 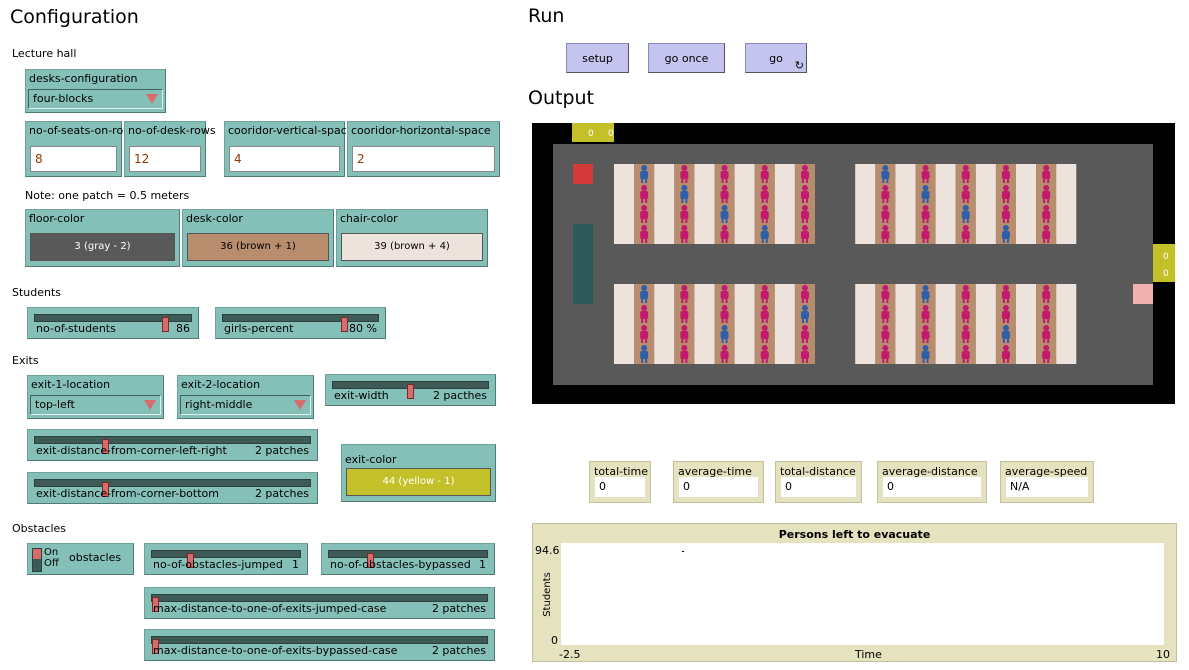 What do you see at coordinates (363, 328) in the screenshot?
I see `girls-percent-value: 80 %` at bounding box center [363, 328].